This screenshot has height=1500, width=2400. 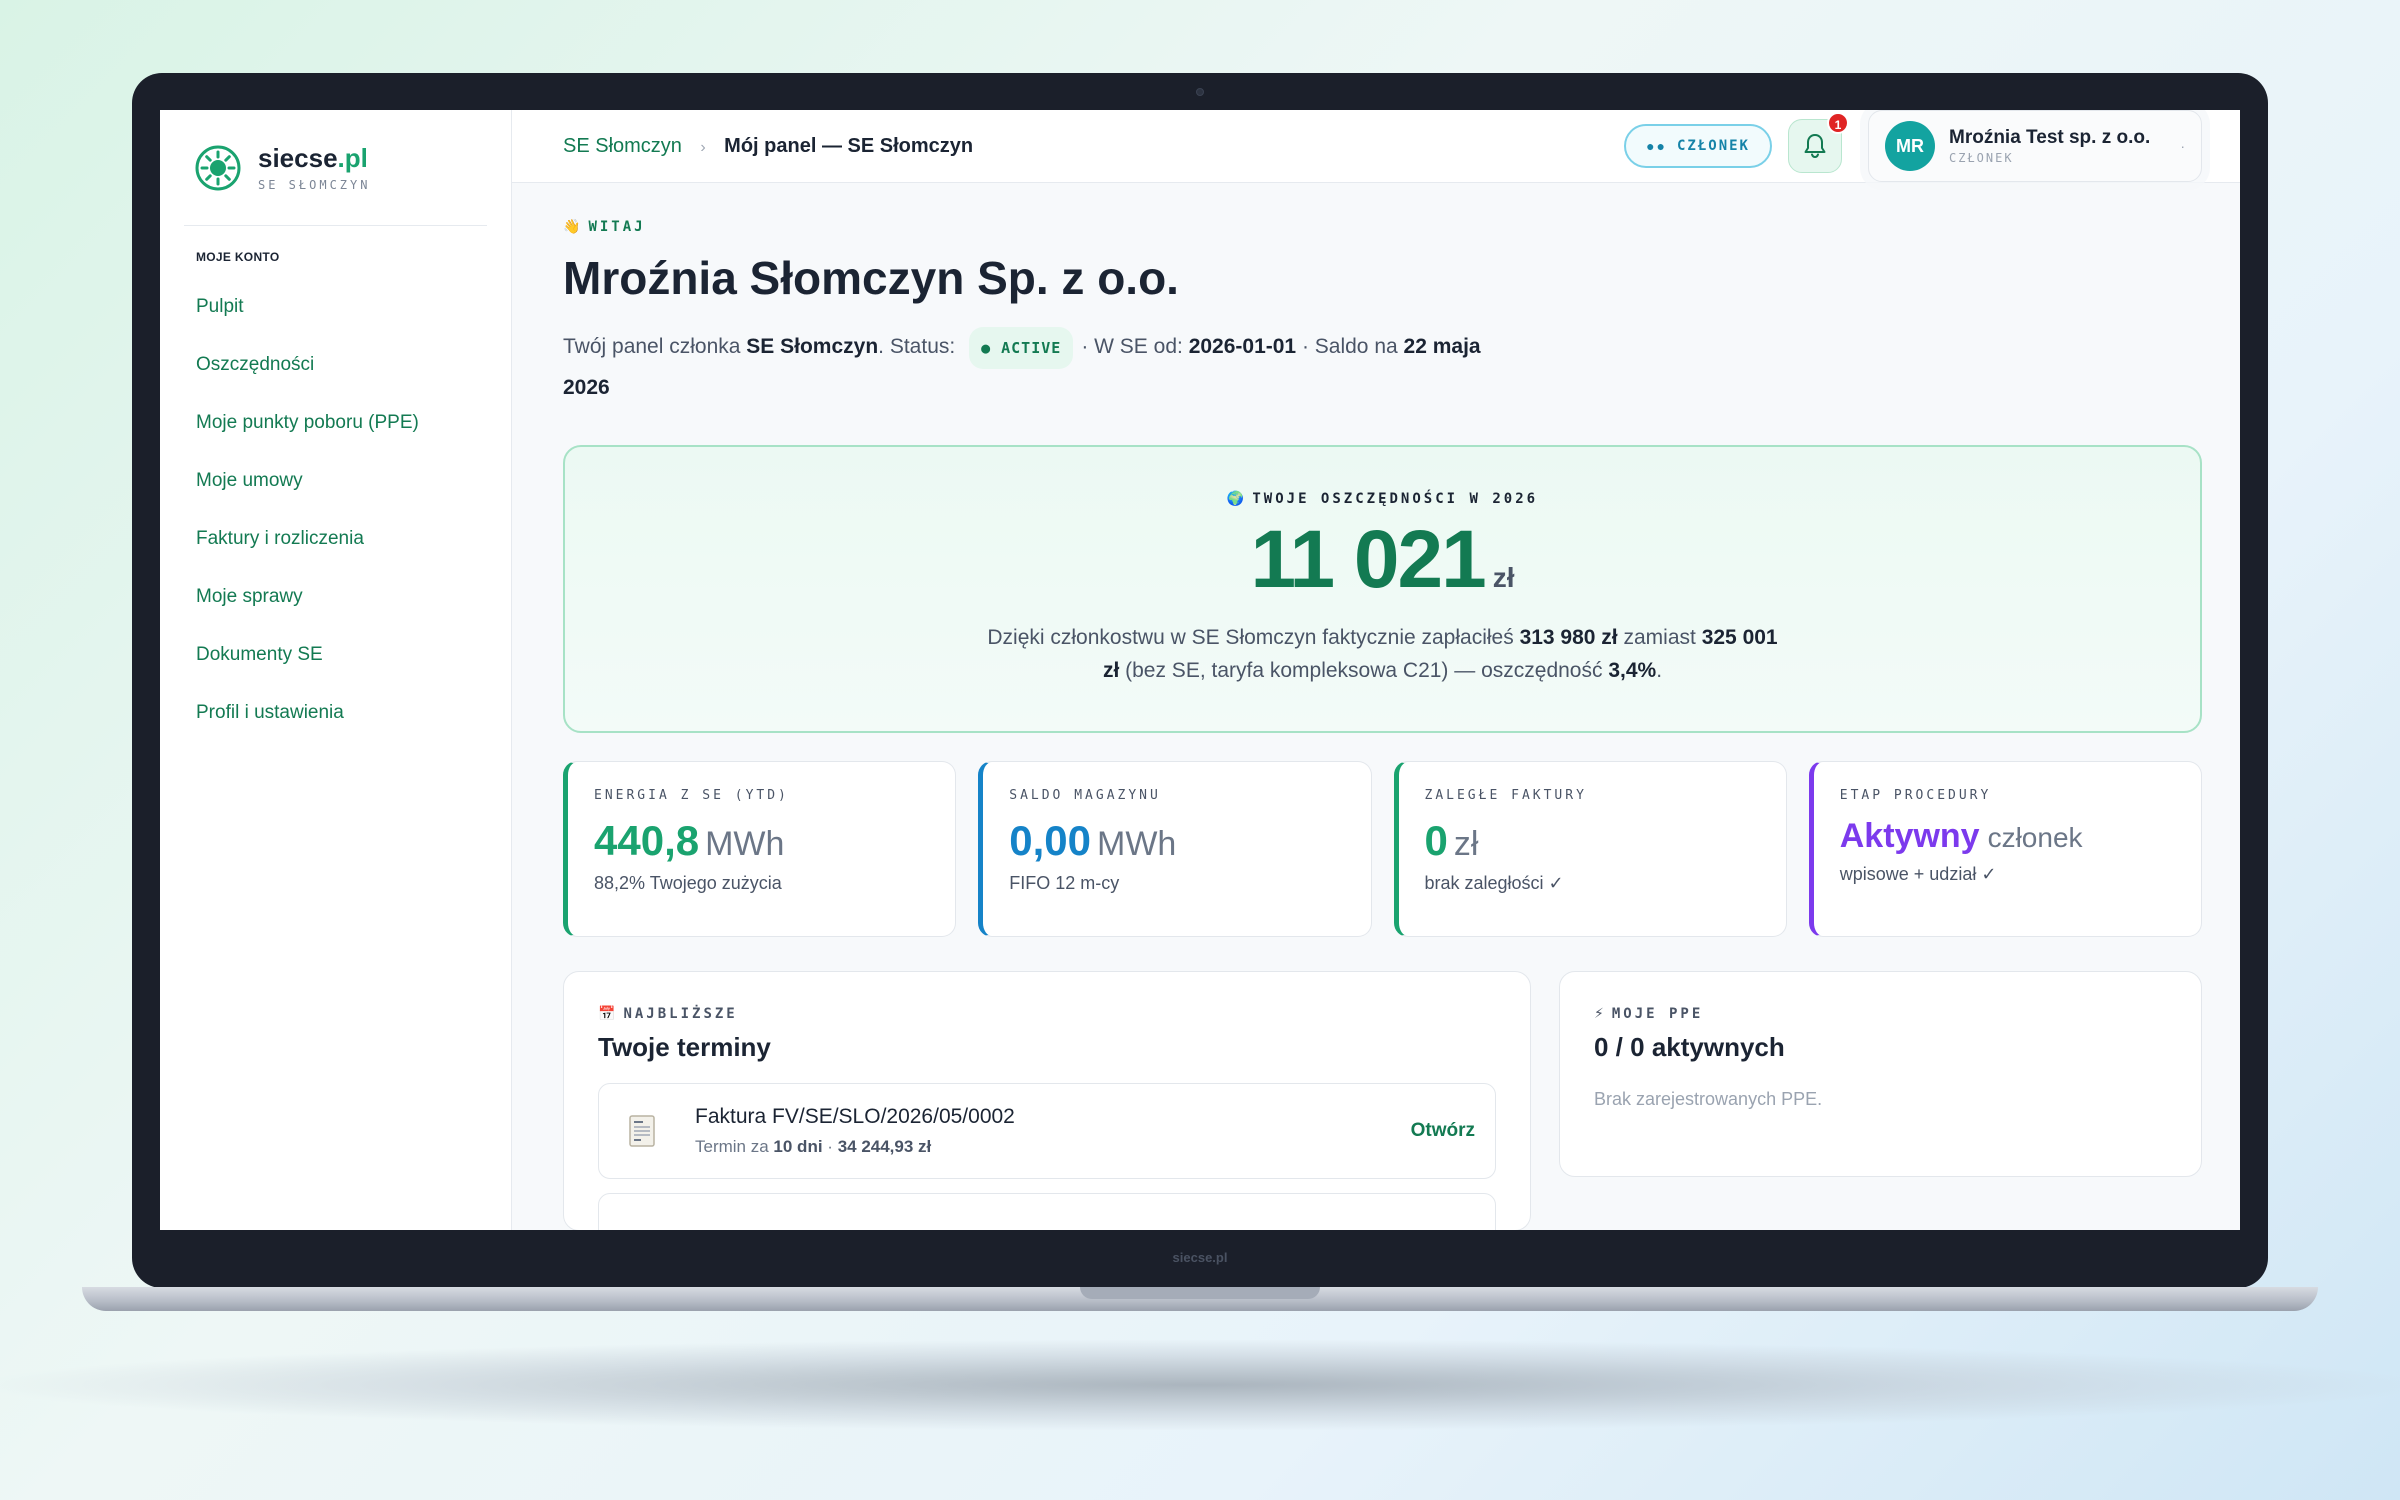 What do you see at coordinates (798, 1146) in the screenshot?
I see `deadline-due: 10 dni` at bounding box center [798, 1146].